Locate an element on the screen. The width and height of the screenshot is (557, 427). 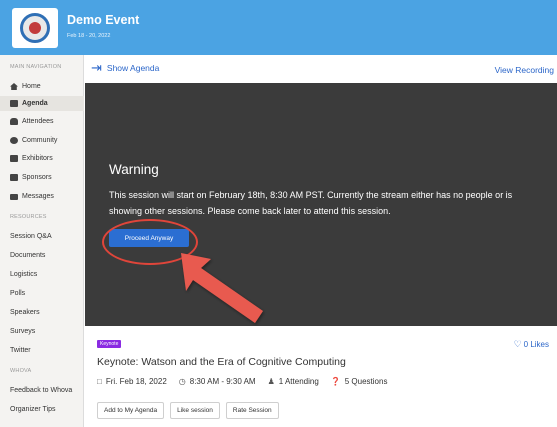
sidebar-item-session-qa: Session Q&A is located at coordinates (31, 236).